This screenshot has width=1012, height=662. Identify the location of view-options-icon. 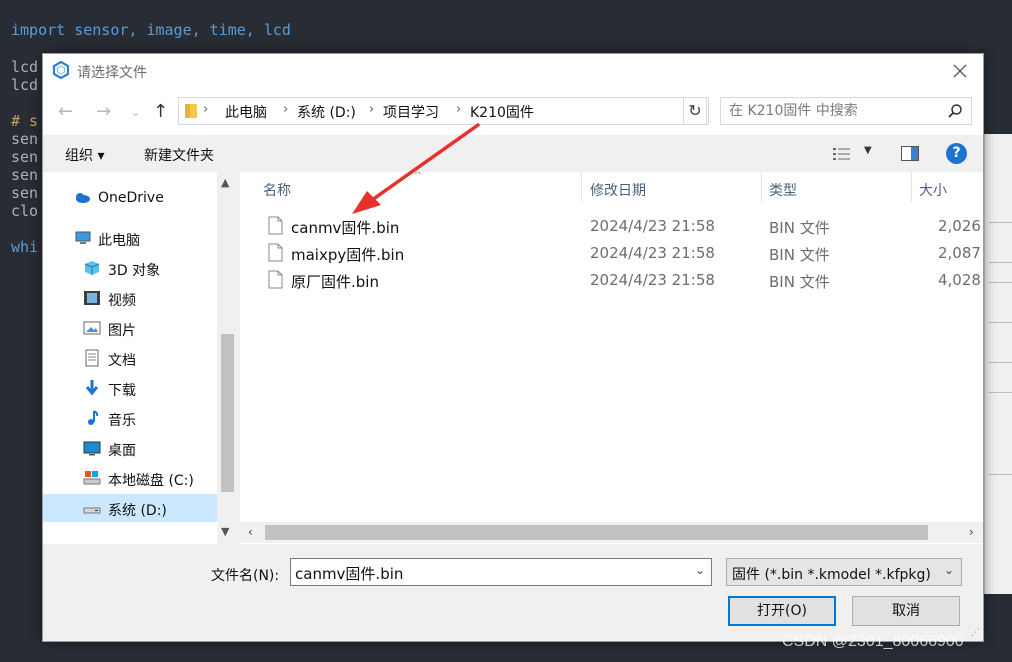
(842, 154).